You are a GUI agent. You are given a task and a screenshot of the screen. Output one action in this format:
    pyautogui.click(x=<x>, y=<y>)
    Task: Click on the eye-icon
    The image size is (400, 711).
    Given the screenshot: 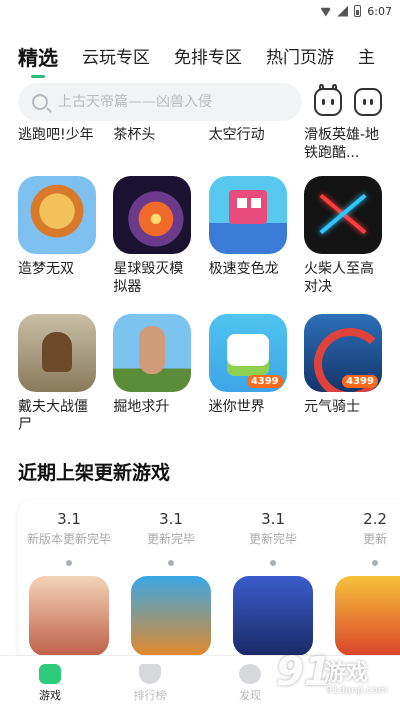 What is the action you would take?
    pyautogui.click(x=250, y=674)
    